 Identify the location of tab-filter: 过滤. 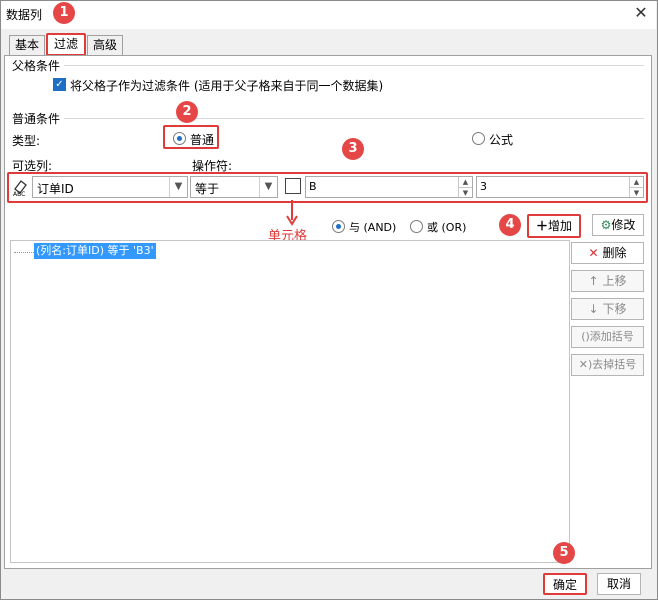
(66, 44).